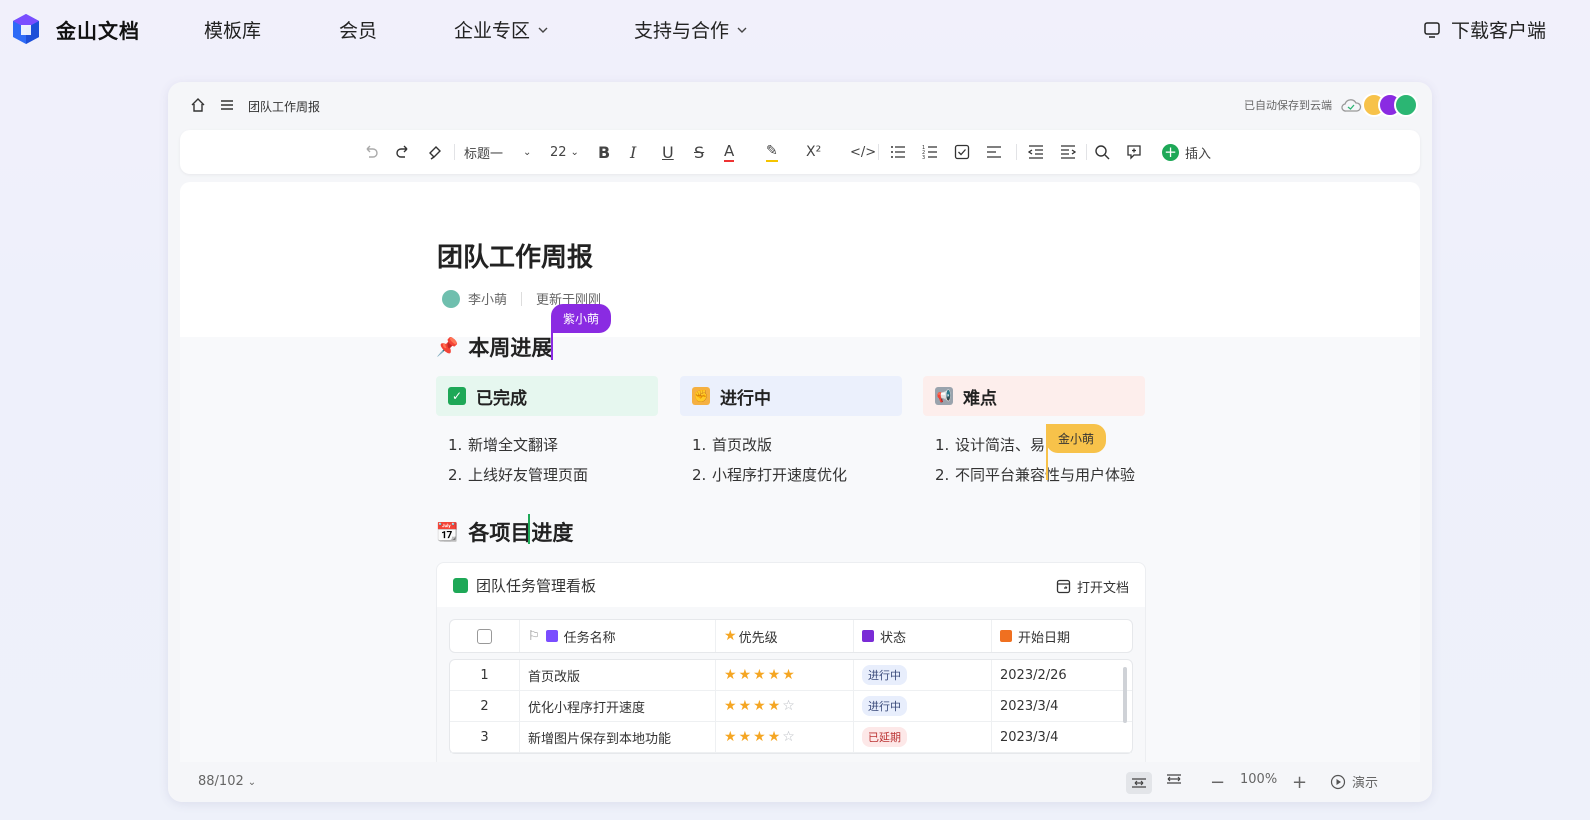 The width and height of the screenshot is (1590, 820). What do you see at coordinates (1125, 695) in the screenshot?
I see `scrollbar` at bounding box center [1125, 695].